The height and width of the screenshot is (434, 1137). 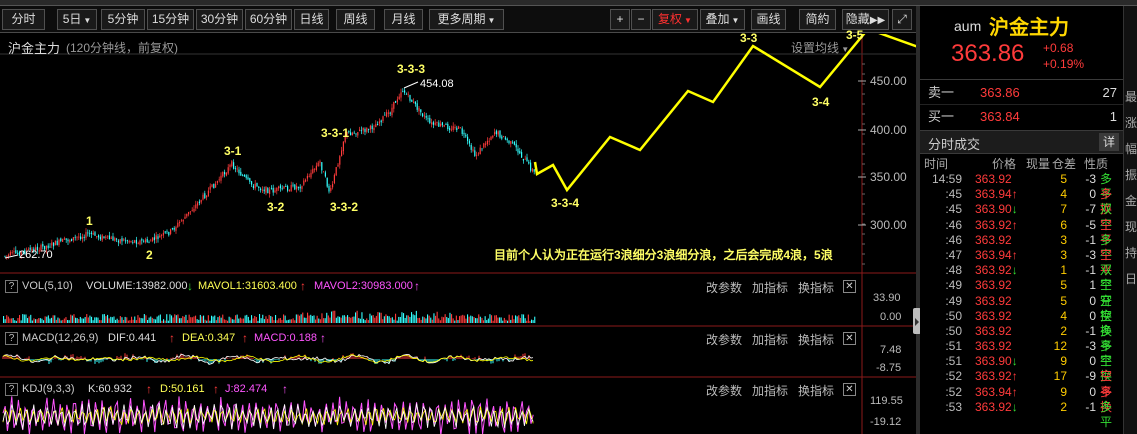 What do you see at coordinates (1109, 142) in the screenshot?
I see `detail-button: 详` at bounding box center [1109, 142].